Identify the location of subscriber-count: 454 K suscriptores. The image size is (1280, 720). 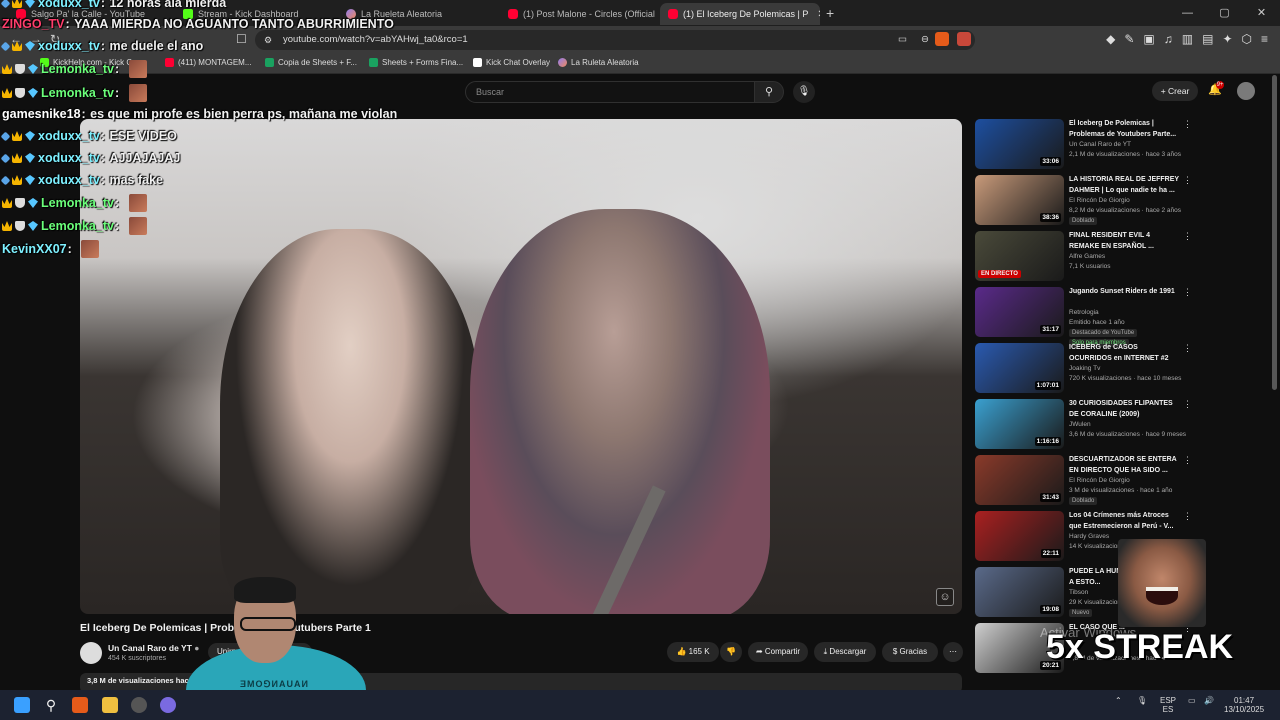
(137, 658).